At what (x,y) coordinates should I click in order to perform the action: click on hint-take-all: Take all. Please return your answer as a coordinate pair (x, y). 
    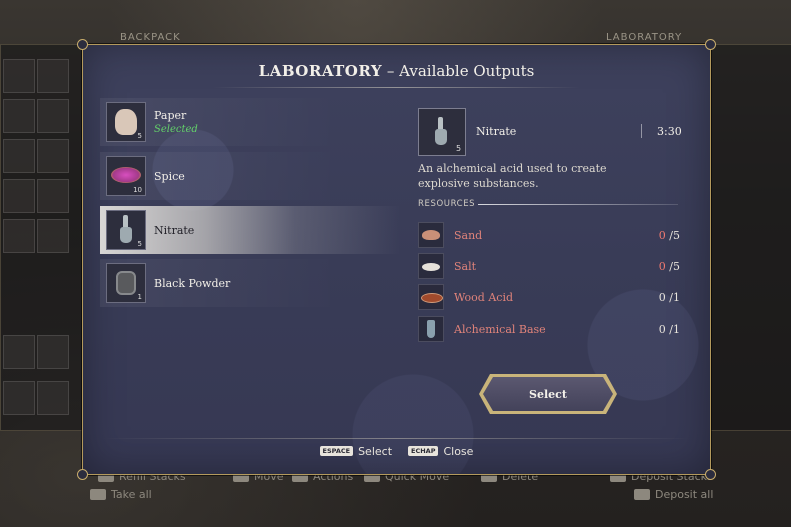
    Looking at the image, I should click on (121, 494).